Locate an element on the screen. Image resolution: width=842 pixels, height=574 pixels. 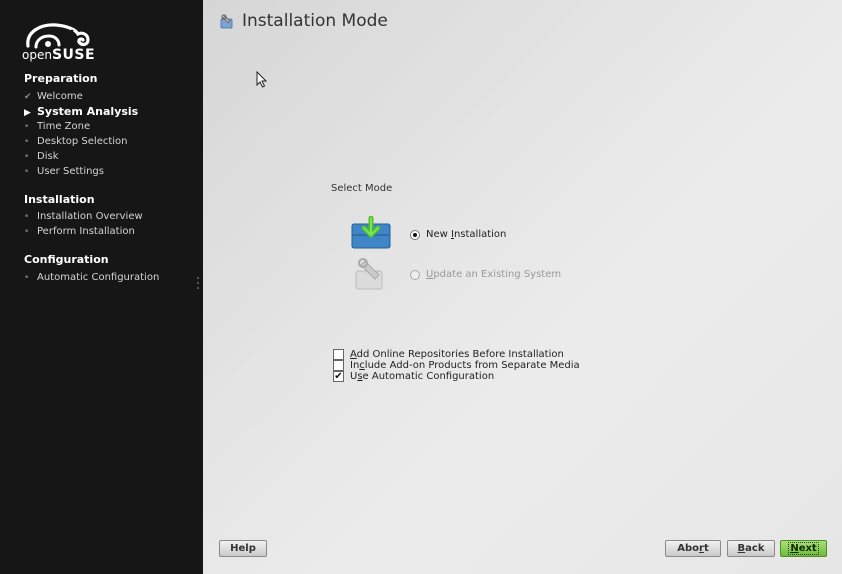
section-title-installation: Installation is located at coordinates (59, 199).